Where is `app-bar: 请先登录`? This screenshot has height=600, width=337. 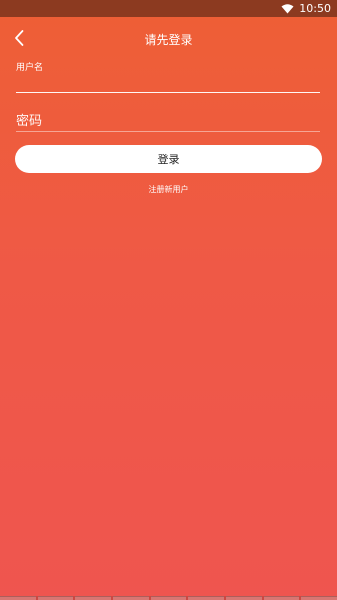
app-bar: 请先登录 is located at coordinates (168, 38).